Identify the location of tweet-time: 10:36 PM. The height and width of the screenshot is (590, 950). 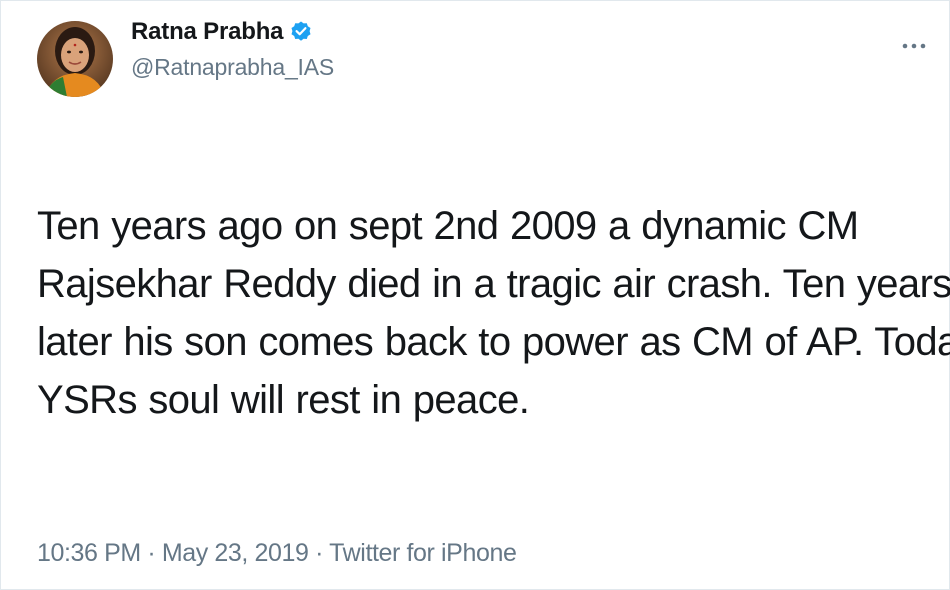
(89, 553).